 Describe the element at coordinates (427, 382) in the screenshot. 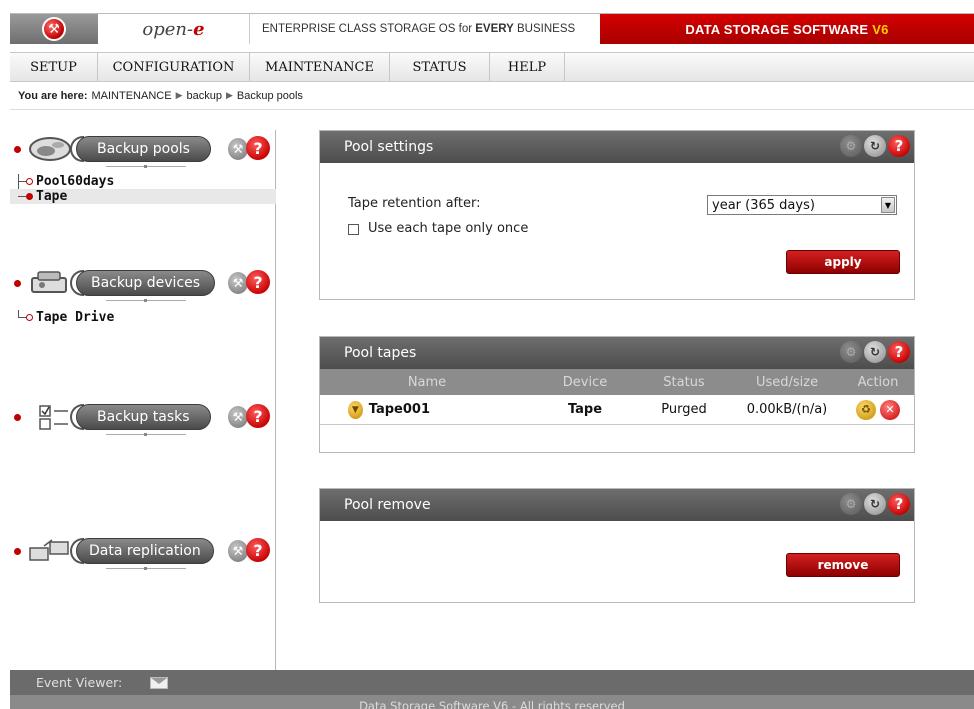

I see `col-name: Name` at that location.